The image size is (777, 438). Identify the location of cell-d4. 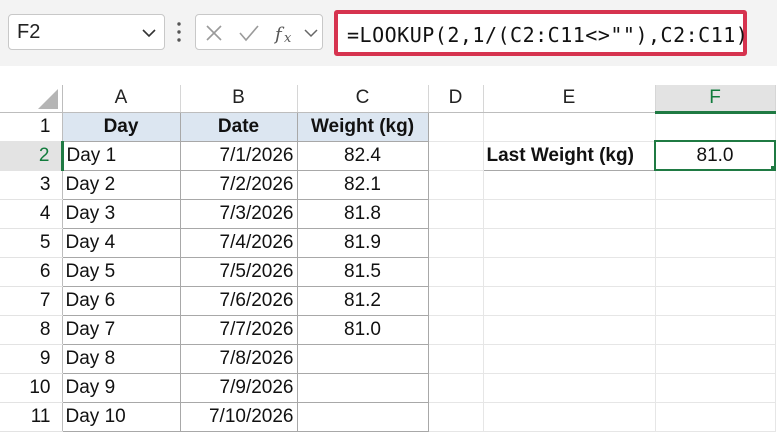
(456, 214).